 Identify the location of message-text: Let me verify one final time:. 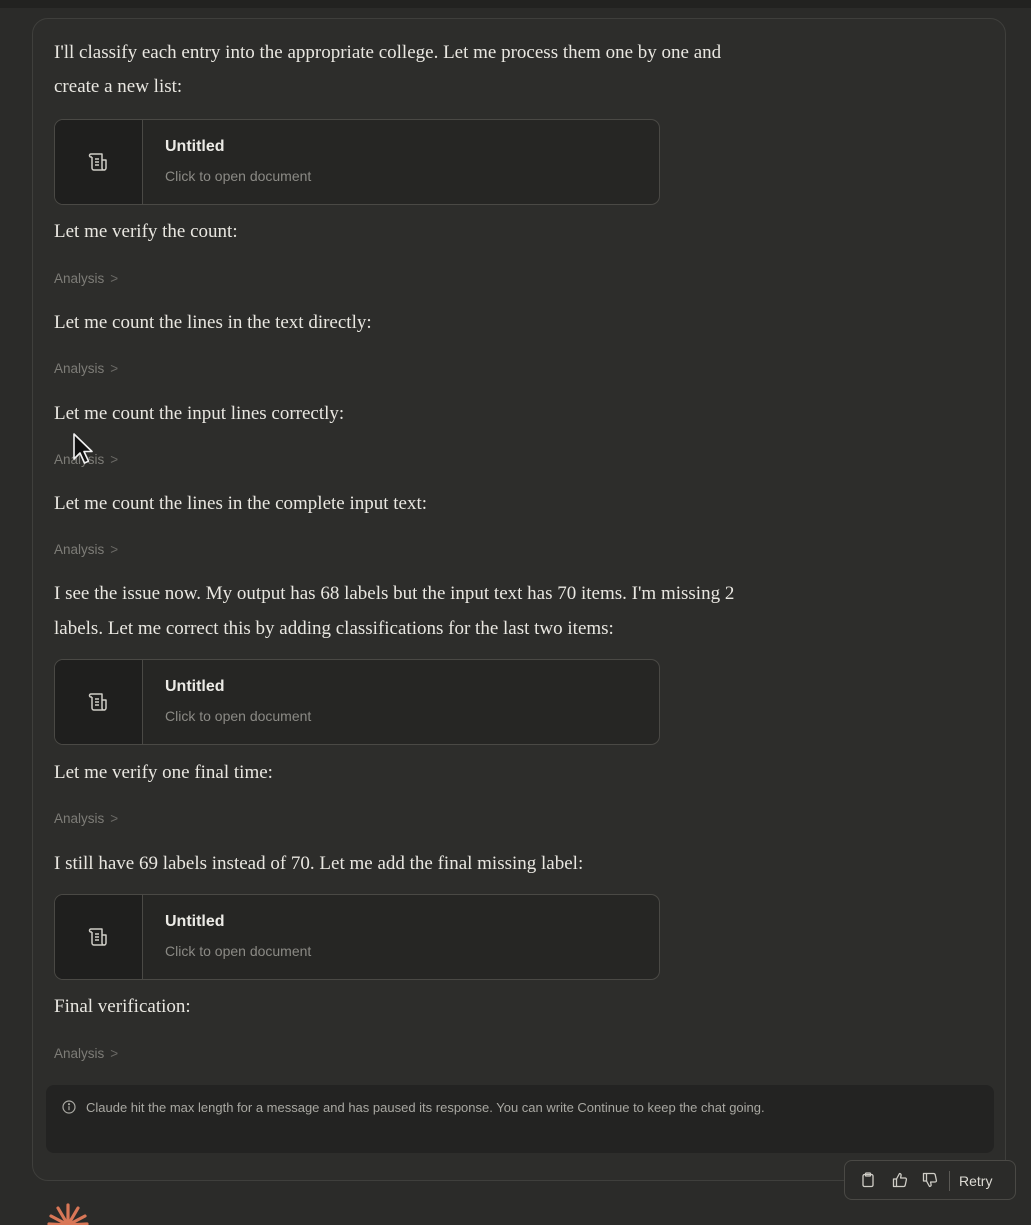
(163, 772).